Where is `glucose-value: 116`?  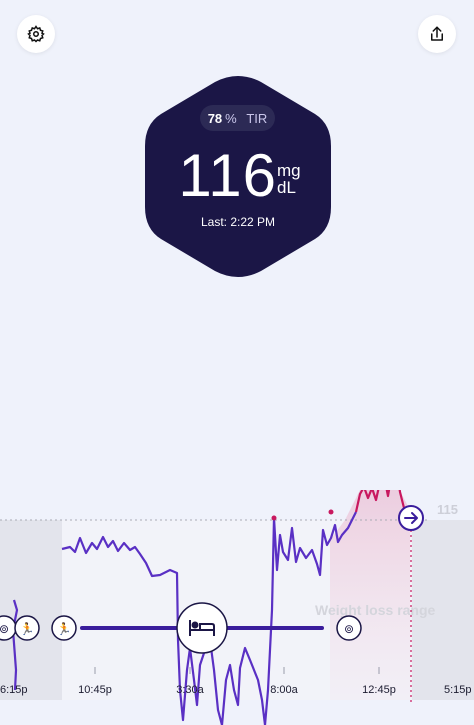
glucose-value: 116 is located at coordinates (227, 175).